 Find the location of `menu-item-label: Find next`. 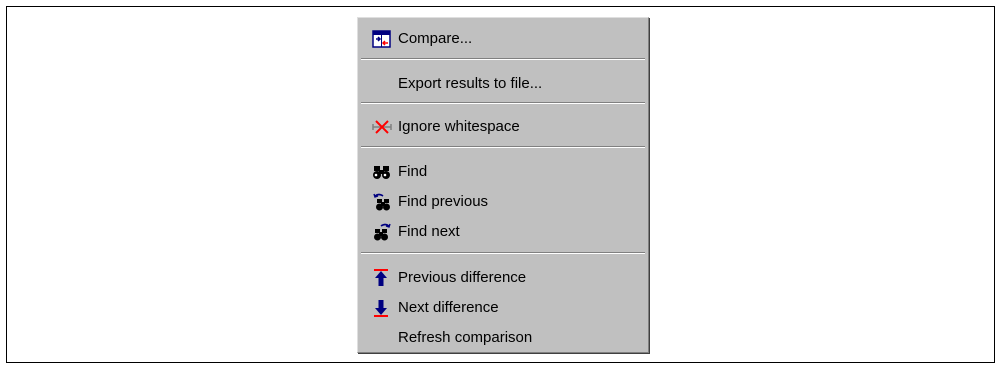

menu-item-label: Find next is located at coordinates (429, 231).